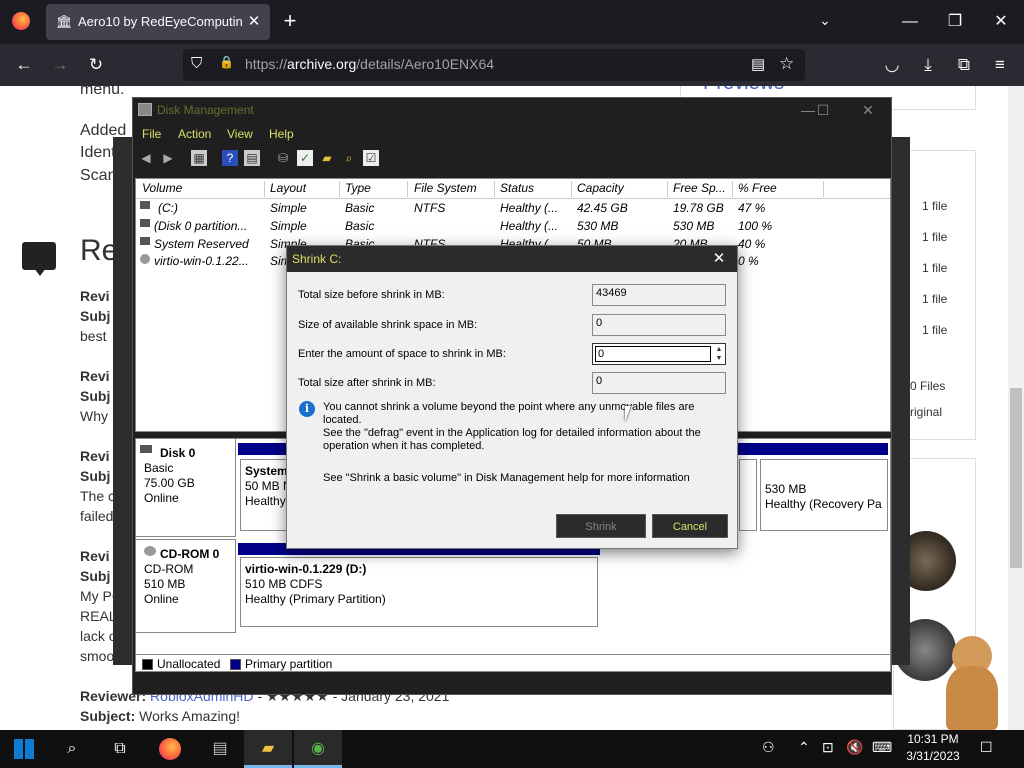  What do you see at coordinates (24, 65) in the screenshot?
I see `back-button: ←` at bounding box center [24, 65].